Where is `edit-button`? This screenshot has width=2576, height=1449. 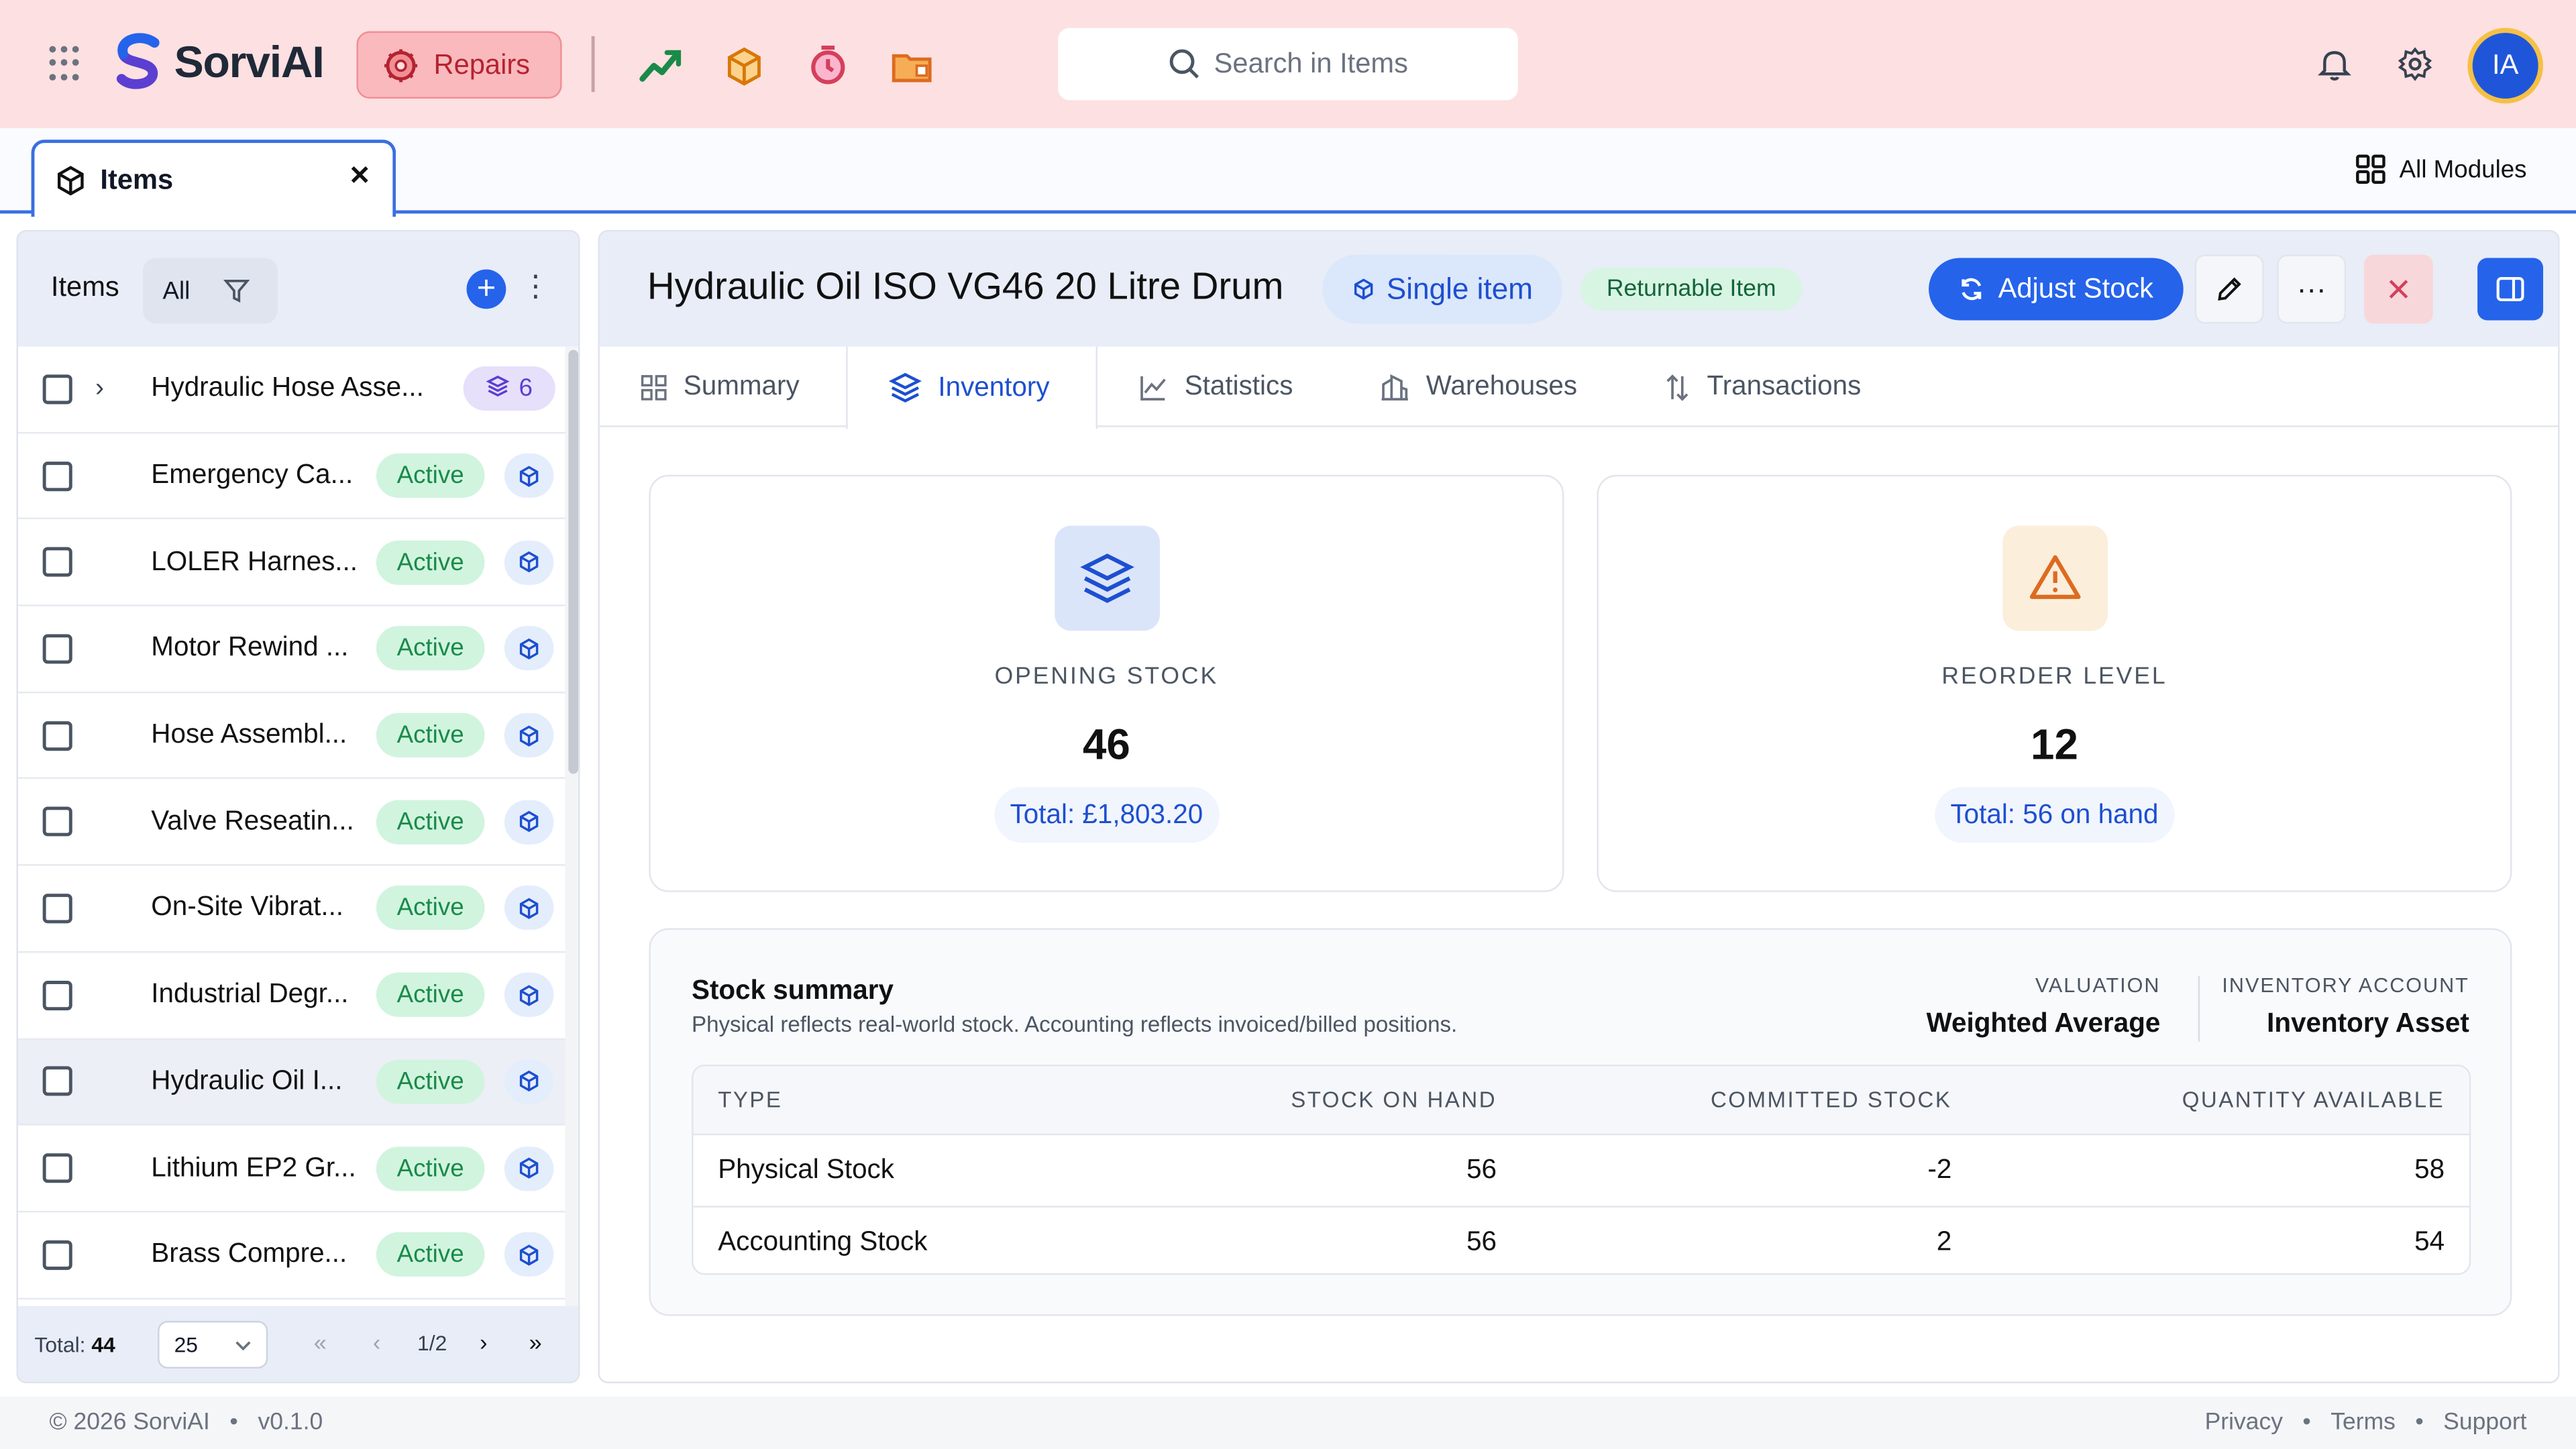 edit-button is located at coordinates (2229, 289).